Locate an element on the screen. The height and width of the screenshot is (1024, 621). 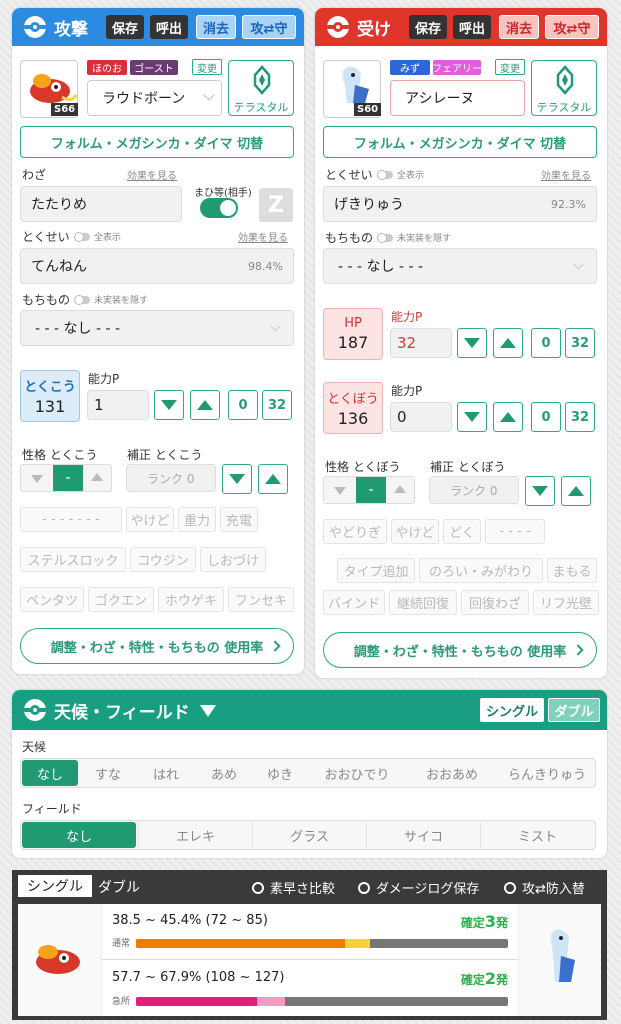
damage-log-save-link: ダメージログ保存 is located at coordinates (418, 887).